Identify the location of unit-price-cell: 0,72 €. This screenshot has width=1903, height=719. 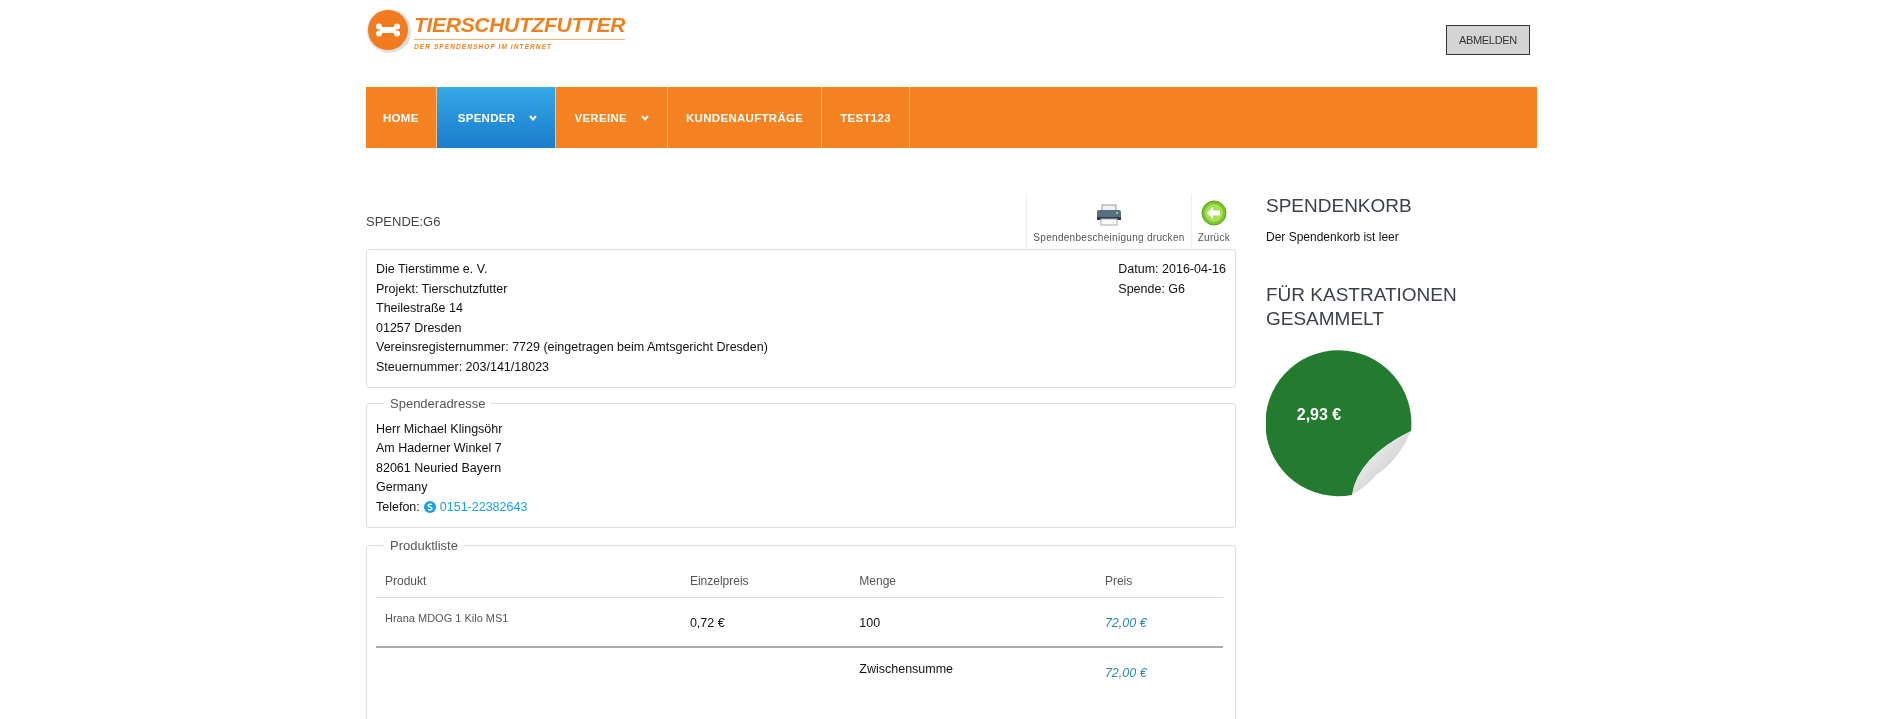
(765, 622).